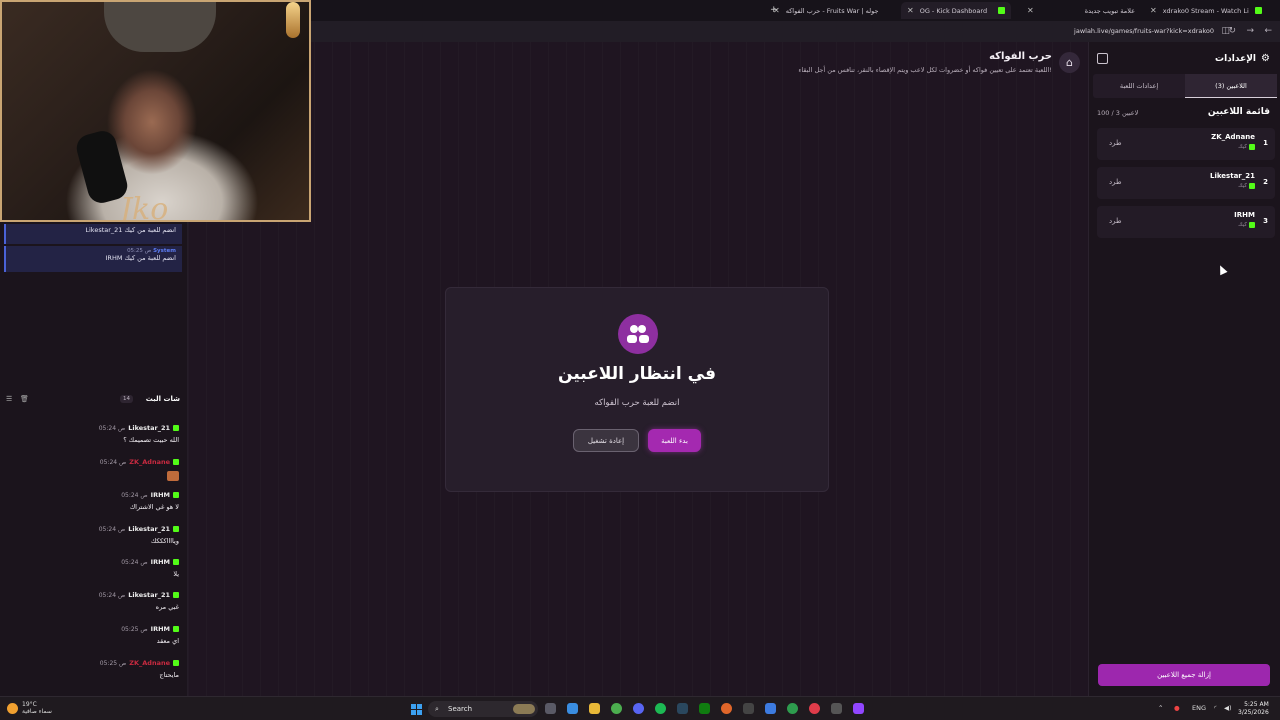  I want to click on trash-icon: 🗑, so click(24, 399).